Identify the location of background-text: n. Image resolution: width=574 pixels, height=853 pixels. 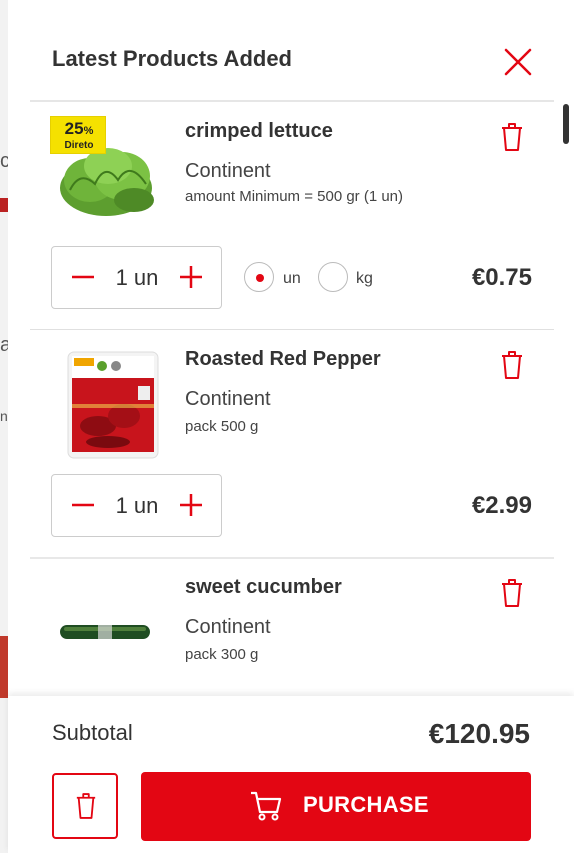
(4, 416).